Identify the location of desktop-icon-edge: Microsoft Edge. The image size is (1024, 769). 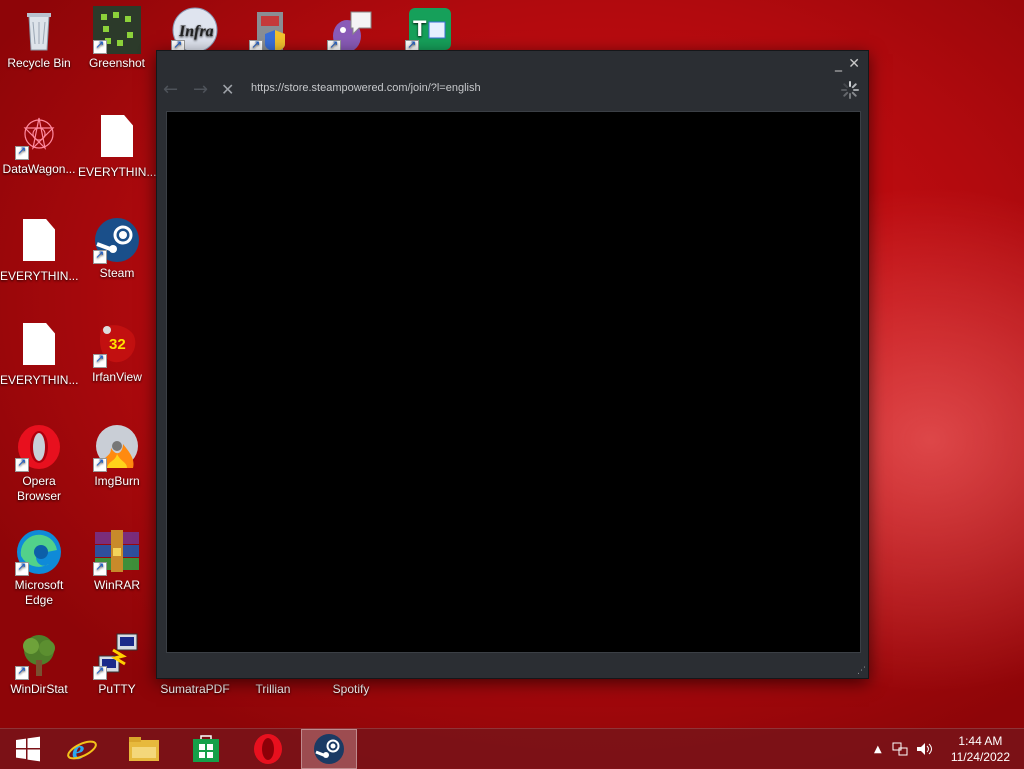
(39, 568).